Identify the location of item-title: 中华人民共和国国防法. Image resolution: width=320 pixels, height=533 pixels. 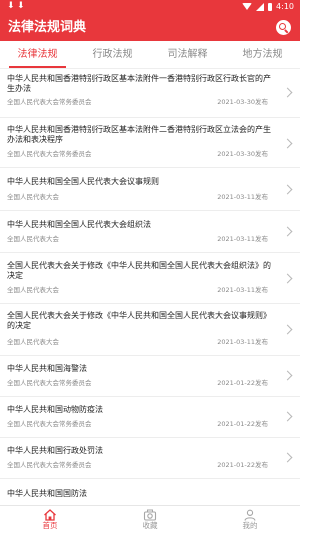
(47, 493).